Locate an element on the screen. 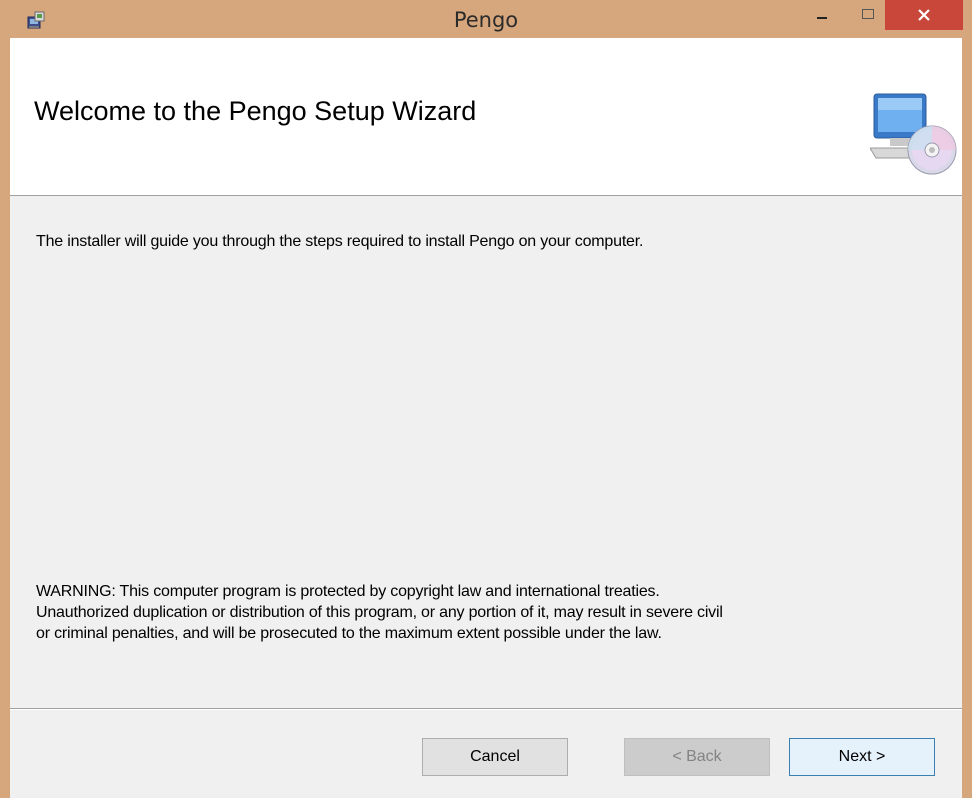 The height and width of the screenshot is (798, 972). maximize-button is located at coordinates (868, 14).